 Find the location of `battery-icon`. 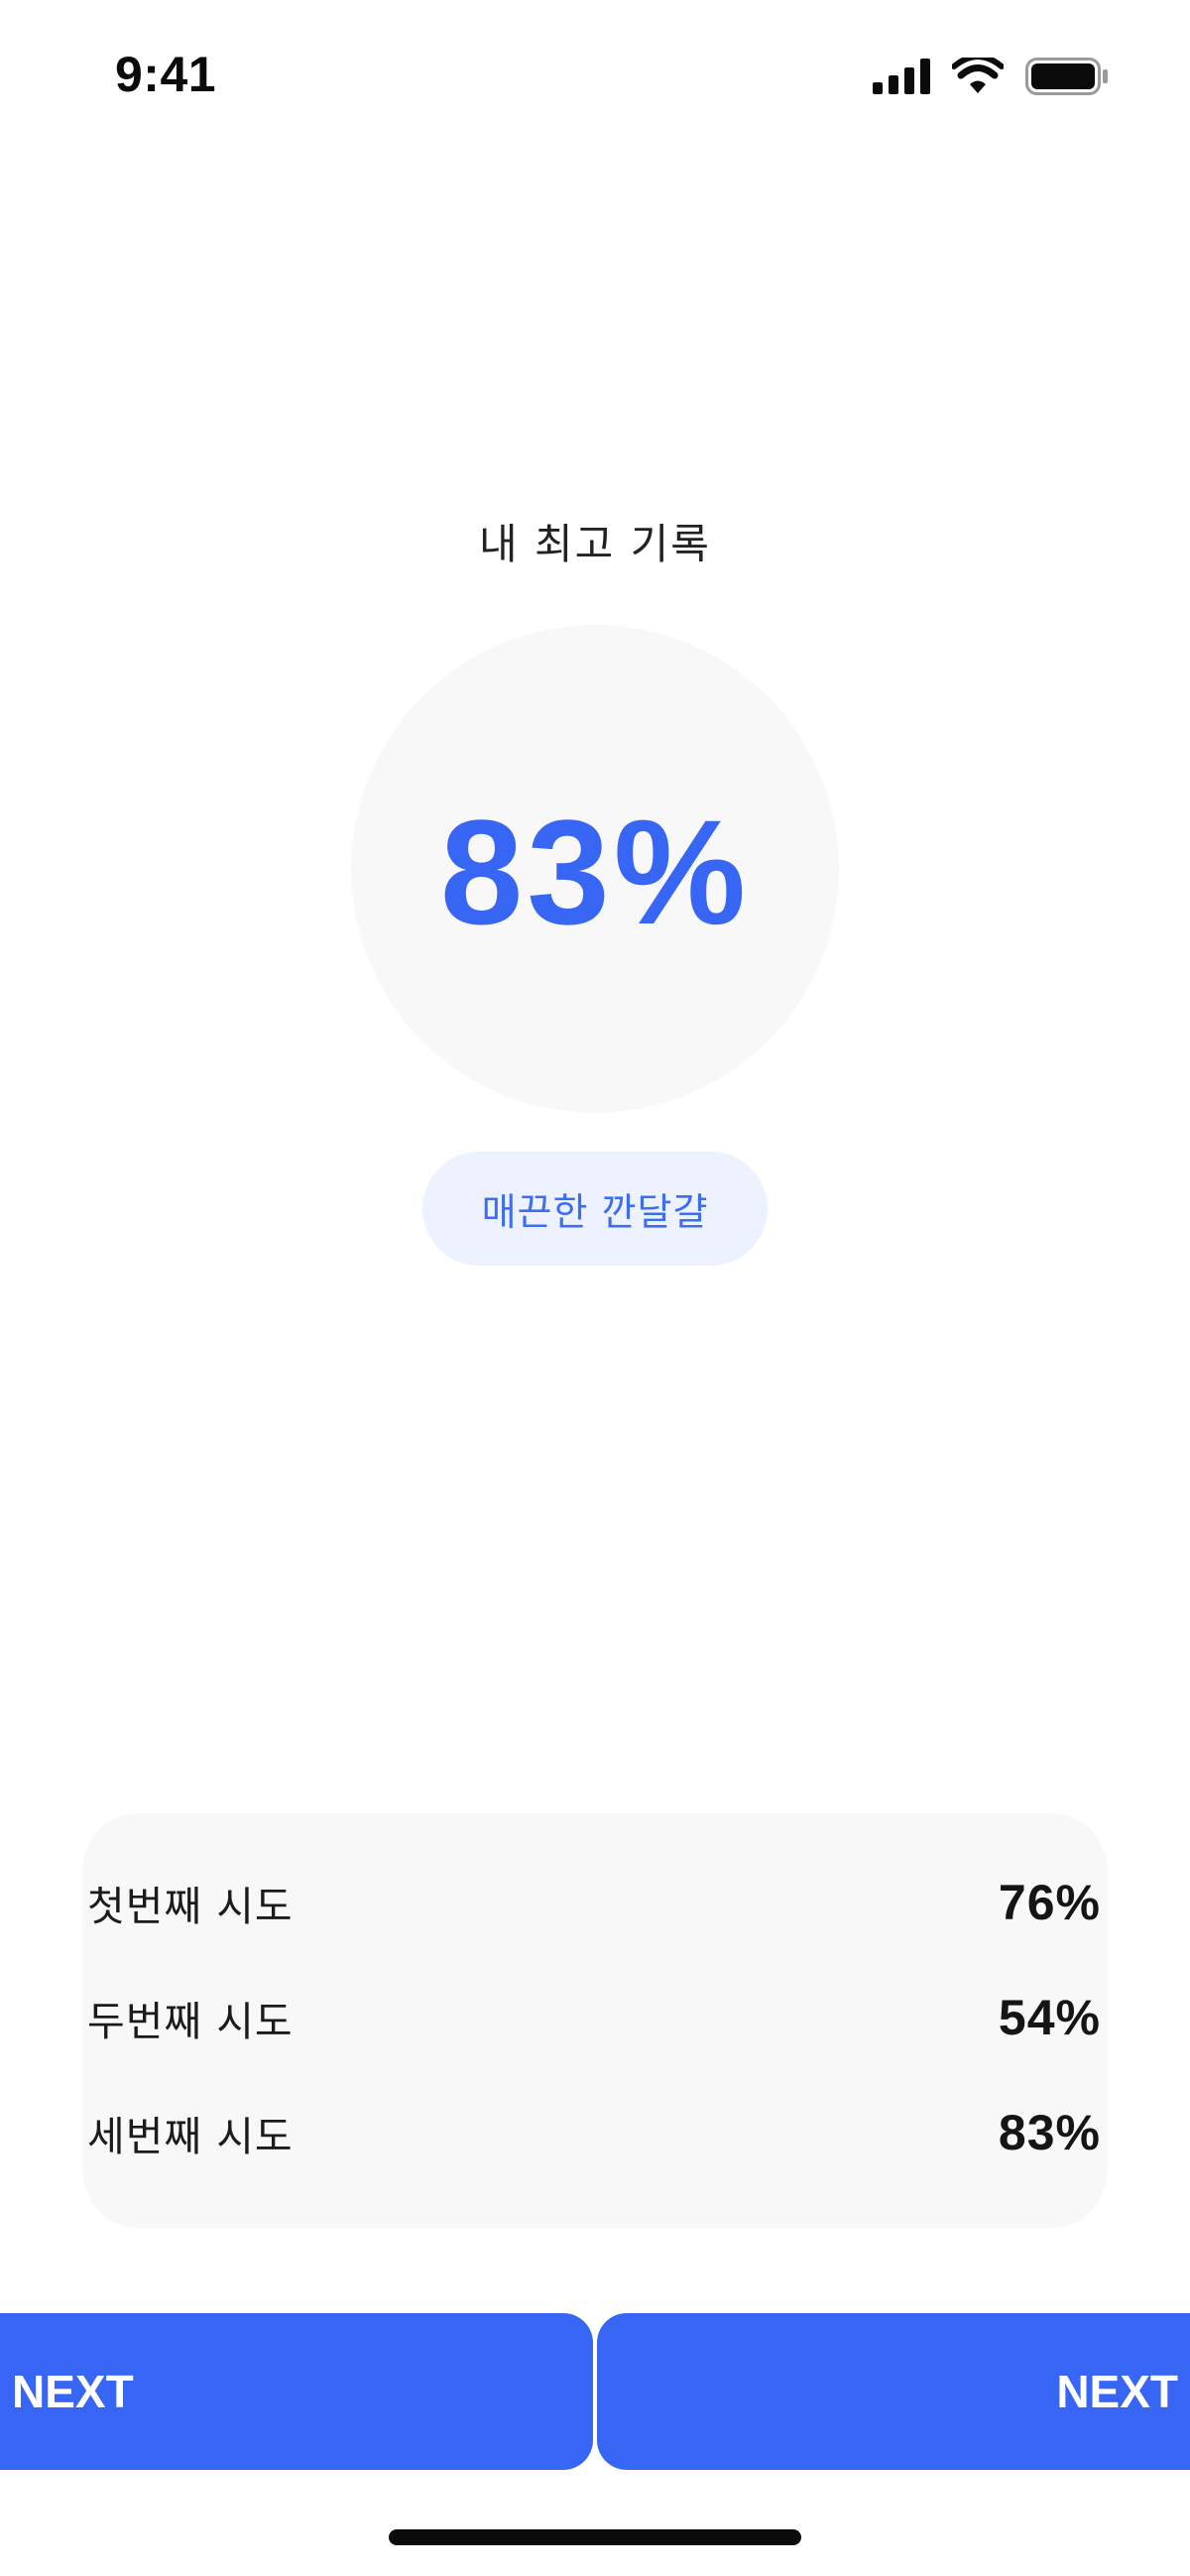

battery-icon is located at coordinates (1067, 78).